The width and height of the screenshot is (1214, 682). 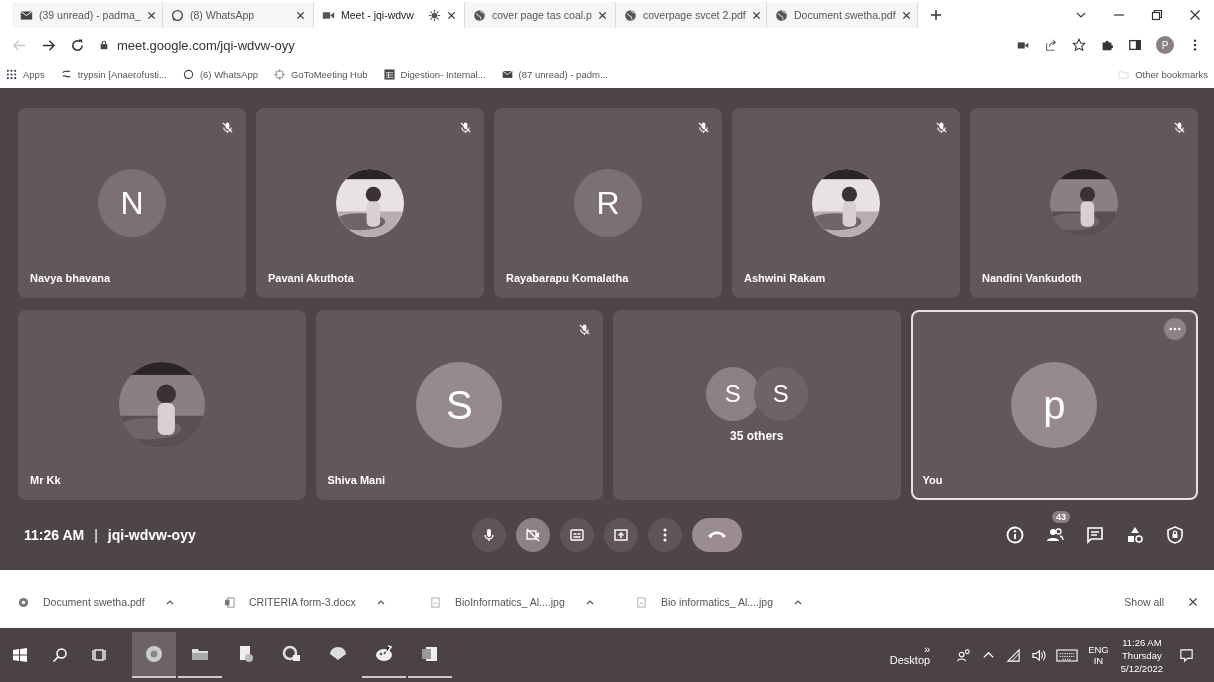 I want to click on captions-button, so click(x=577, y=535).